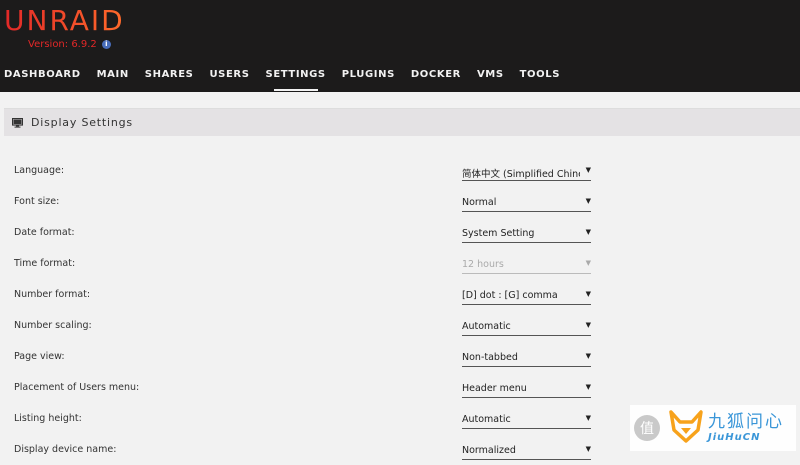  I want to click on watermark-text: 九狐问心 JiuHuCN, so click(746, 428).